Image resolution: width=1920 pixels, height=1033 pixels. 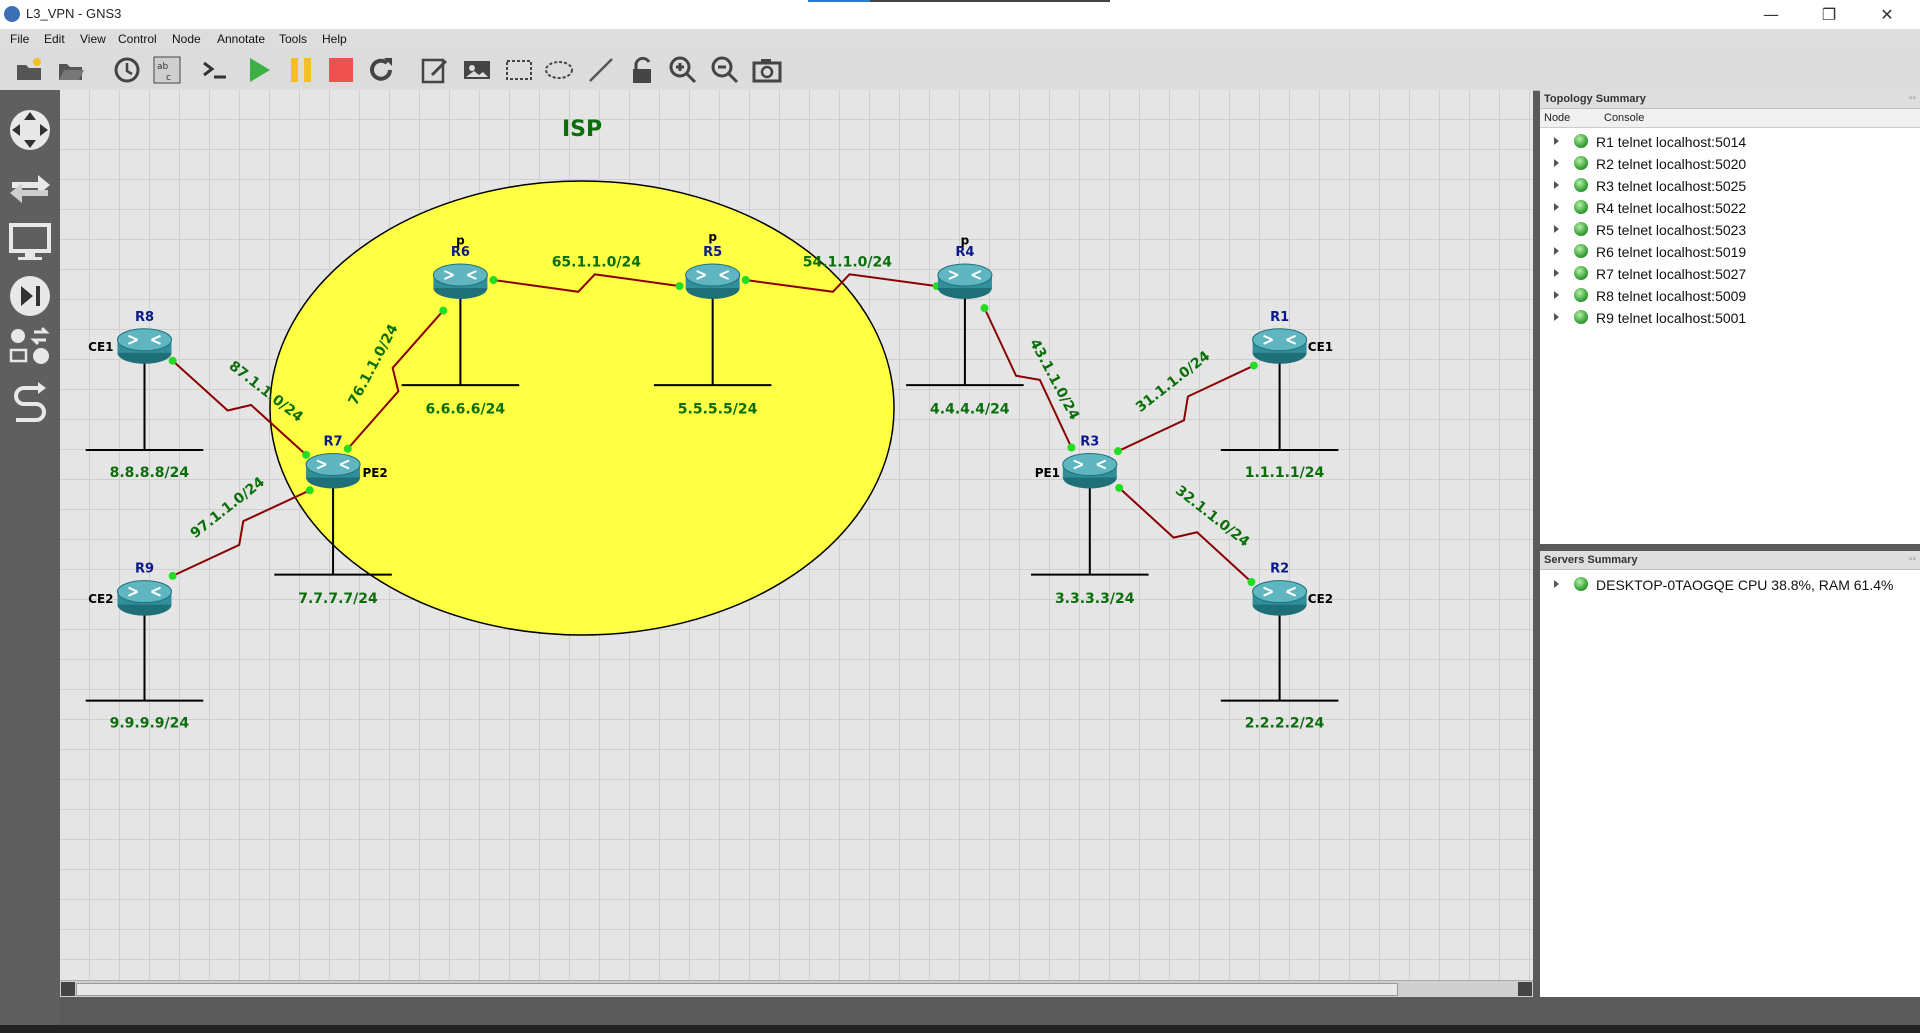 What do you see at coordinates (30, 242) in the screenshot?
I see `browse-end-devices-icon` at bounding box center [30, 242].